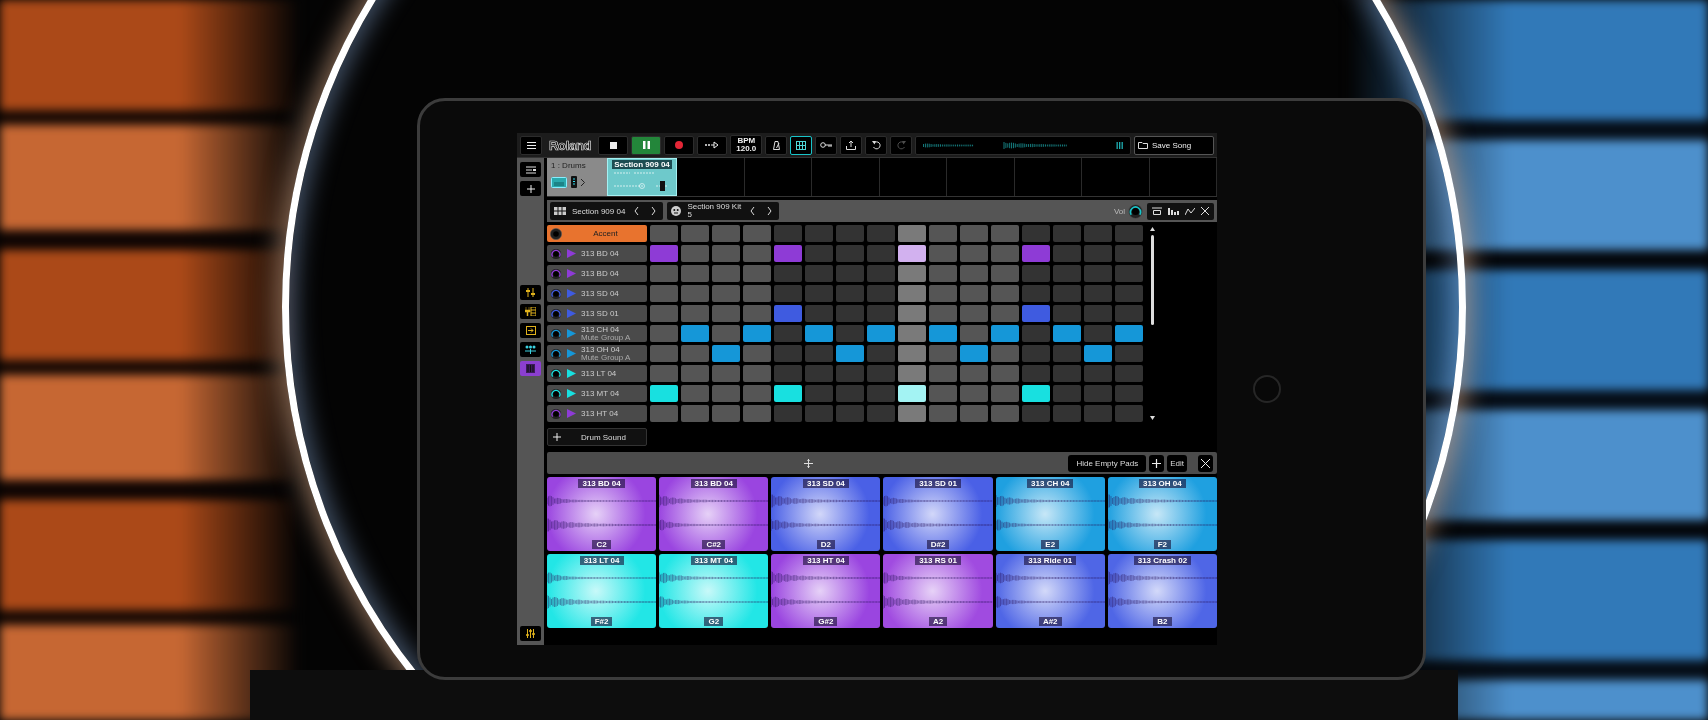  What do you see at coordinates (642, 177) in the screenshot?
I see `pattern-clip: Section 909 04` at bounding box center [642, 177].